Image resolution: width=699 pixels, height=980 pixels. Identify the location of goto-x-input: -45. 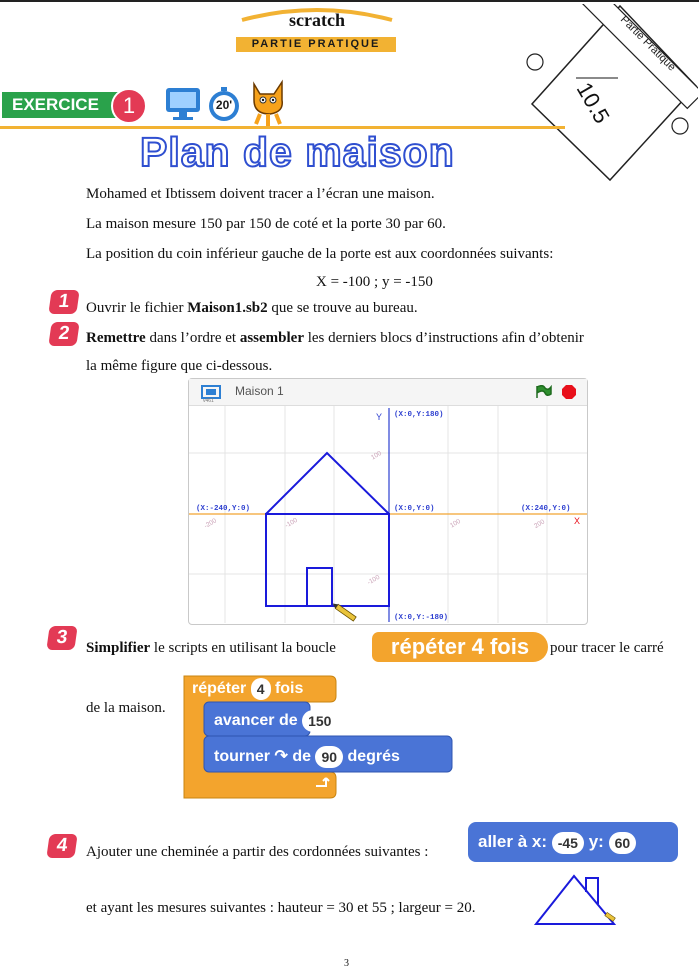
(567, 842).